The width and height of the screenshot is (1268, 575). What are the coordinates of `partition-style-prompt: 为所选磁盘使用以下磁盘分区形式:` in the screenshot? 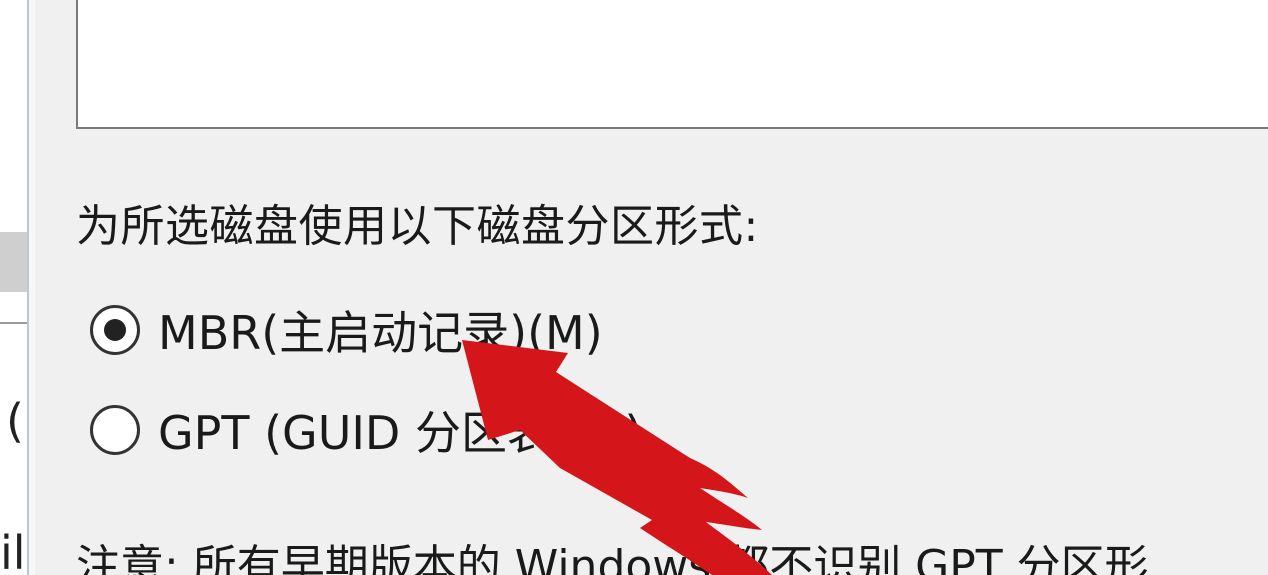 It's located at (417, 226).